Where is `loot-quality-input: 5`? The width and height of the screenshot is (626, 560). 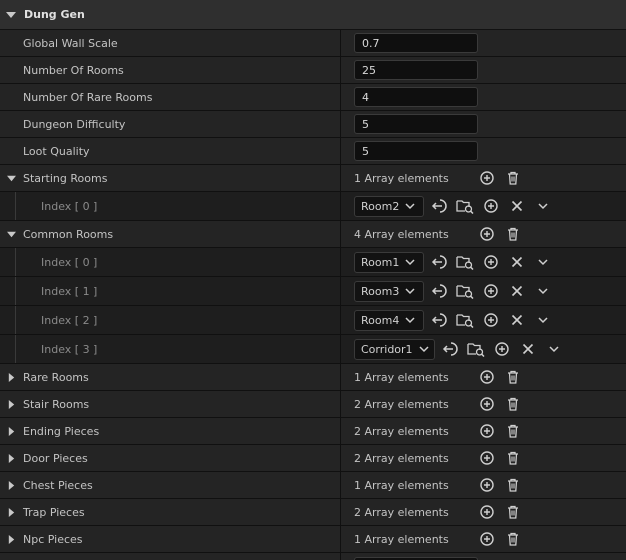
loot-quality-input: 5 is located at coordinates (416, 151).